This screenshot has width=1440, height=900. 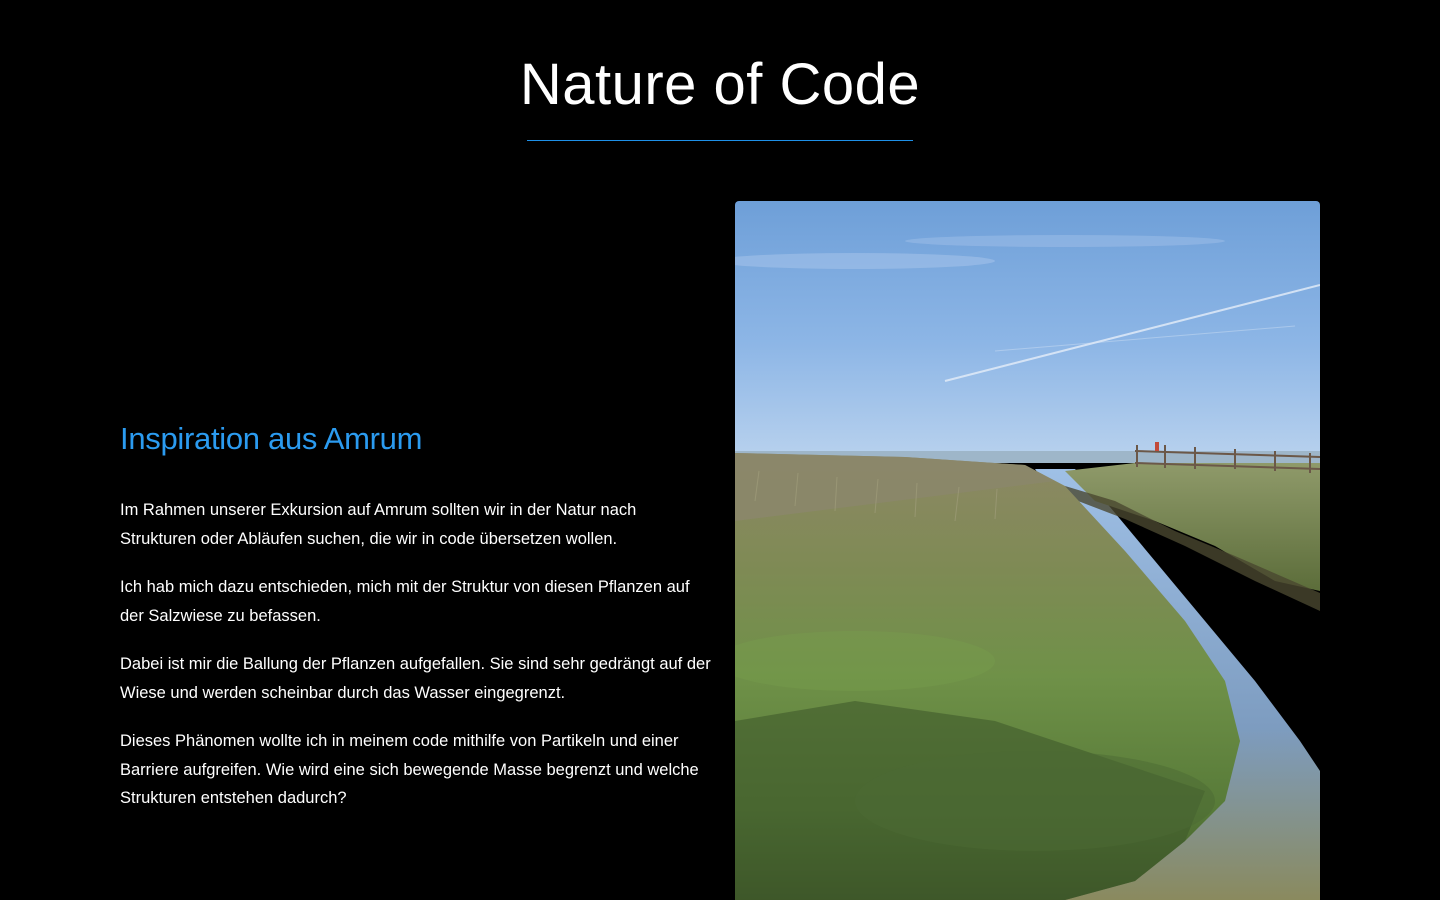 What do you see at coordinates (720, 84) in the screenshot?
I see `page-title: Nature of Code` at bounding box center [720, 84].